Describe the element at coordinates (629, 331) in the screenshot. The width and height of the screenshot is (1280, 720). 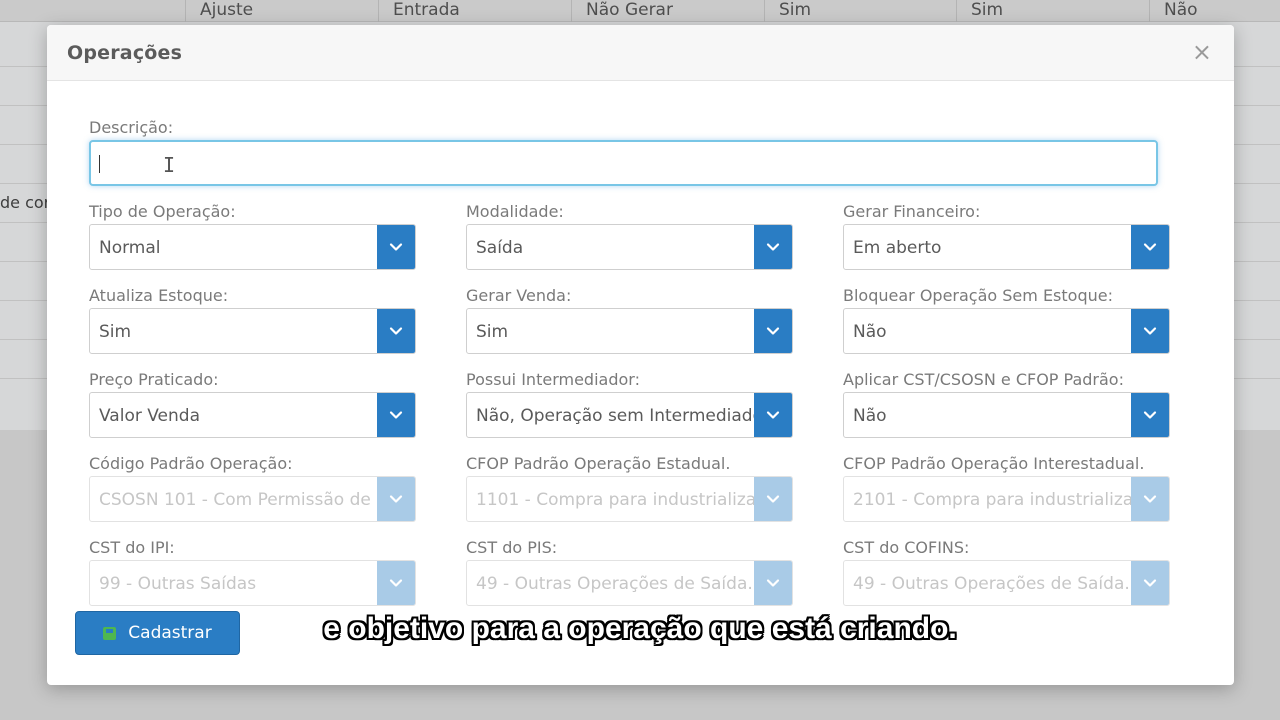
I see `field-5-select: Sim` at that location.